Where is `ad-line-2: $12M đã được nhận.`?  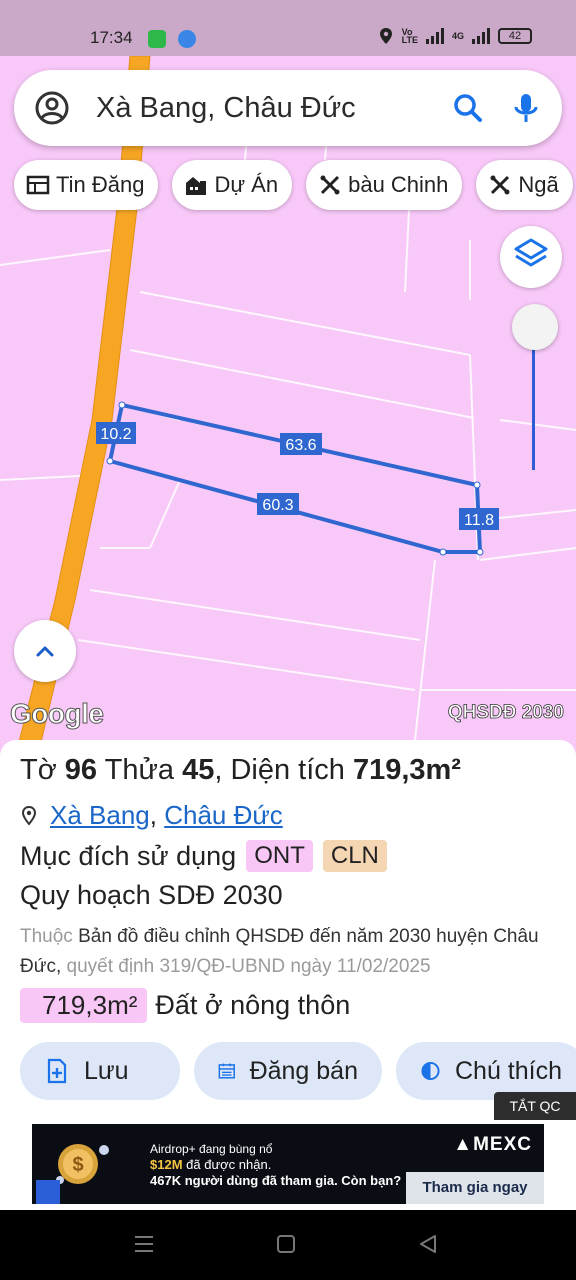
ad-line-2: $12M đã được nhận. is located at coordinates (210, 1164).